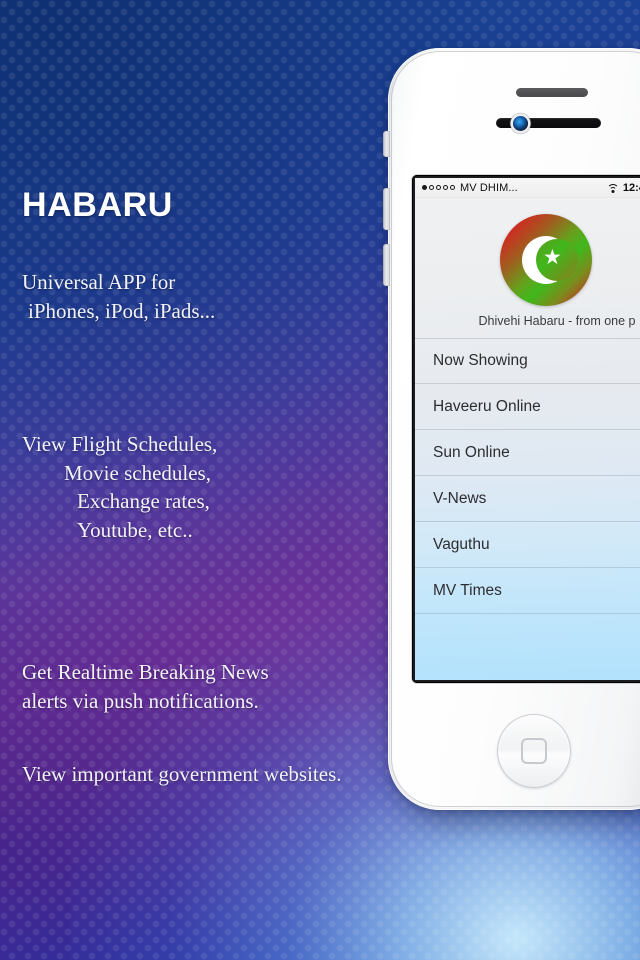 The image size is (640, 960). I want to click on features-line-3: Exchange rates,, so click(143, 501).